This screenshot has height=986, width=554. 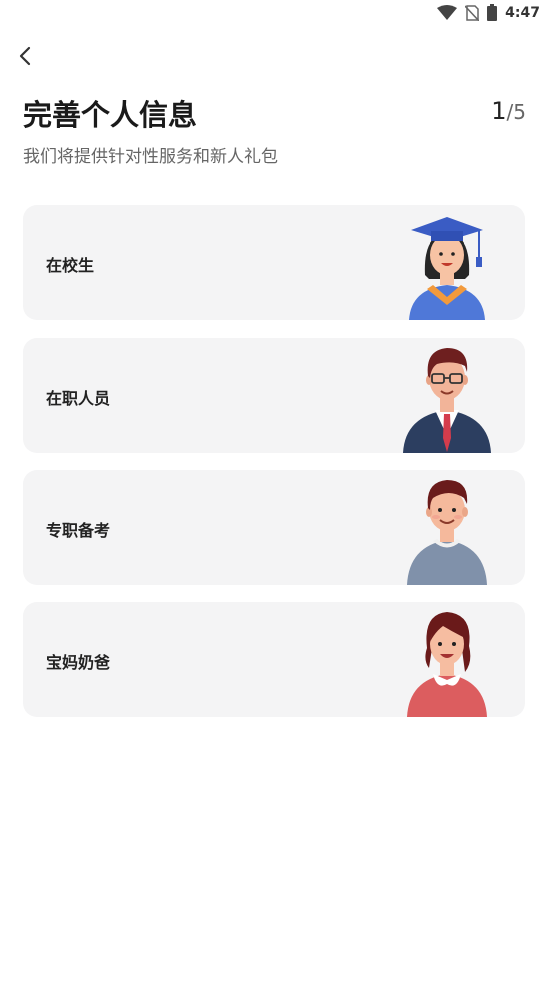 What do you see at coordinates (447, 400) in the screenshot?
I see `office-worker-avatar-icon` at bounding box center [447, 400].